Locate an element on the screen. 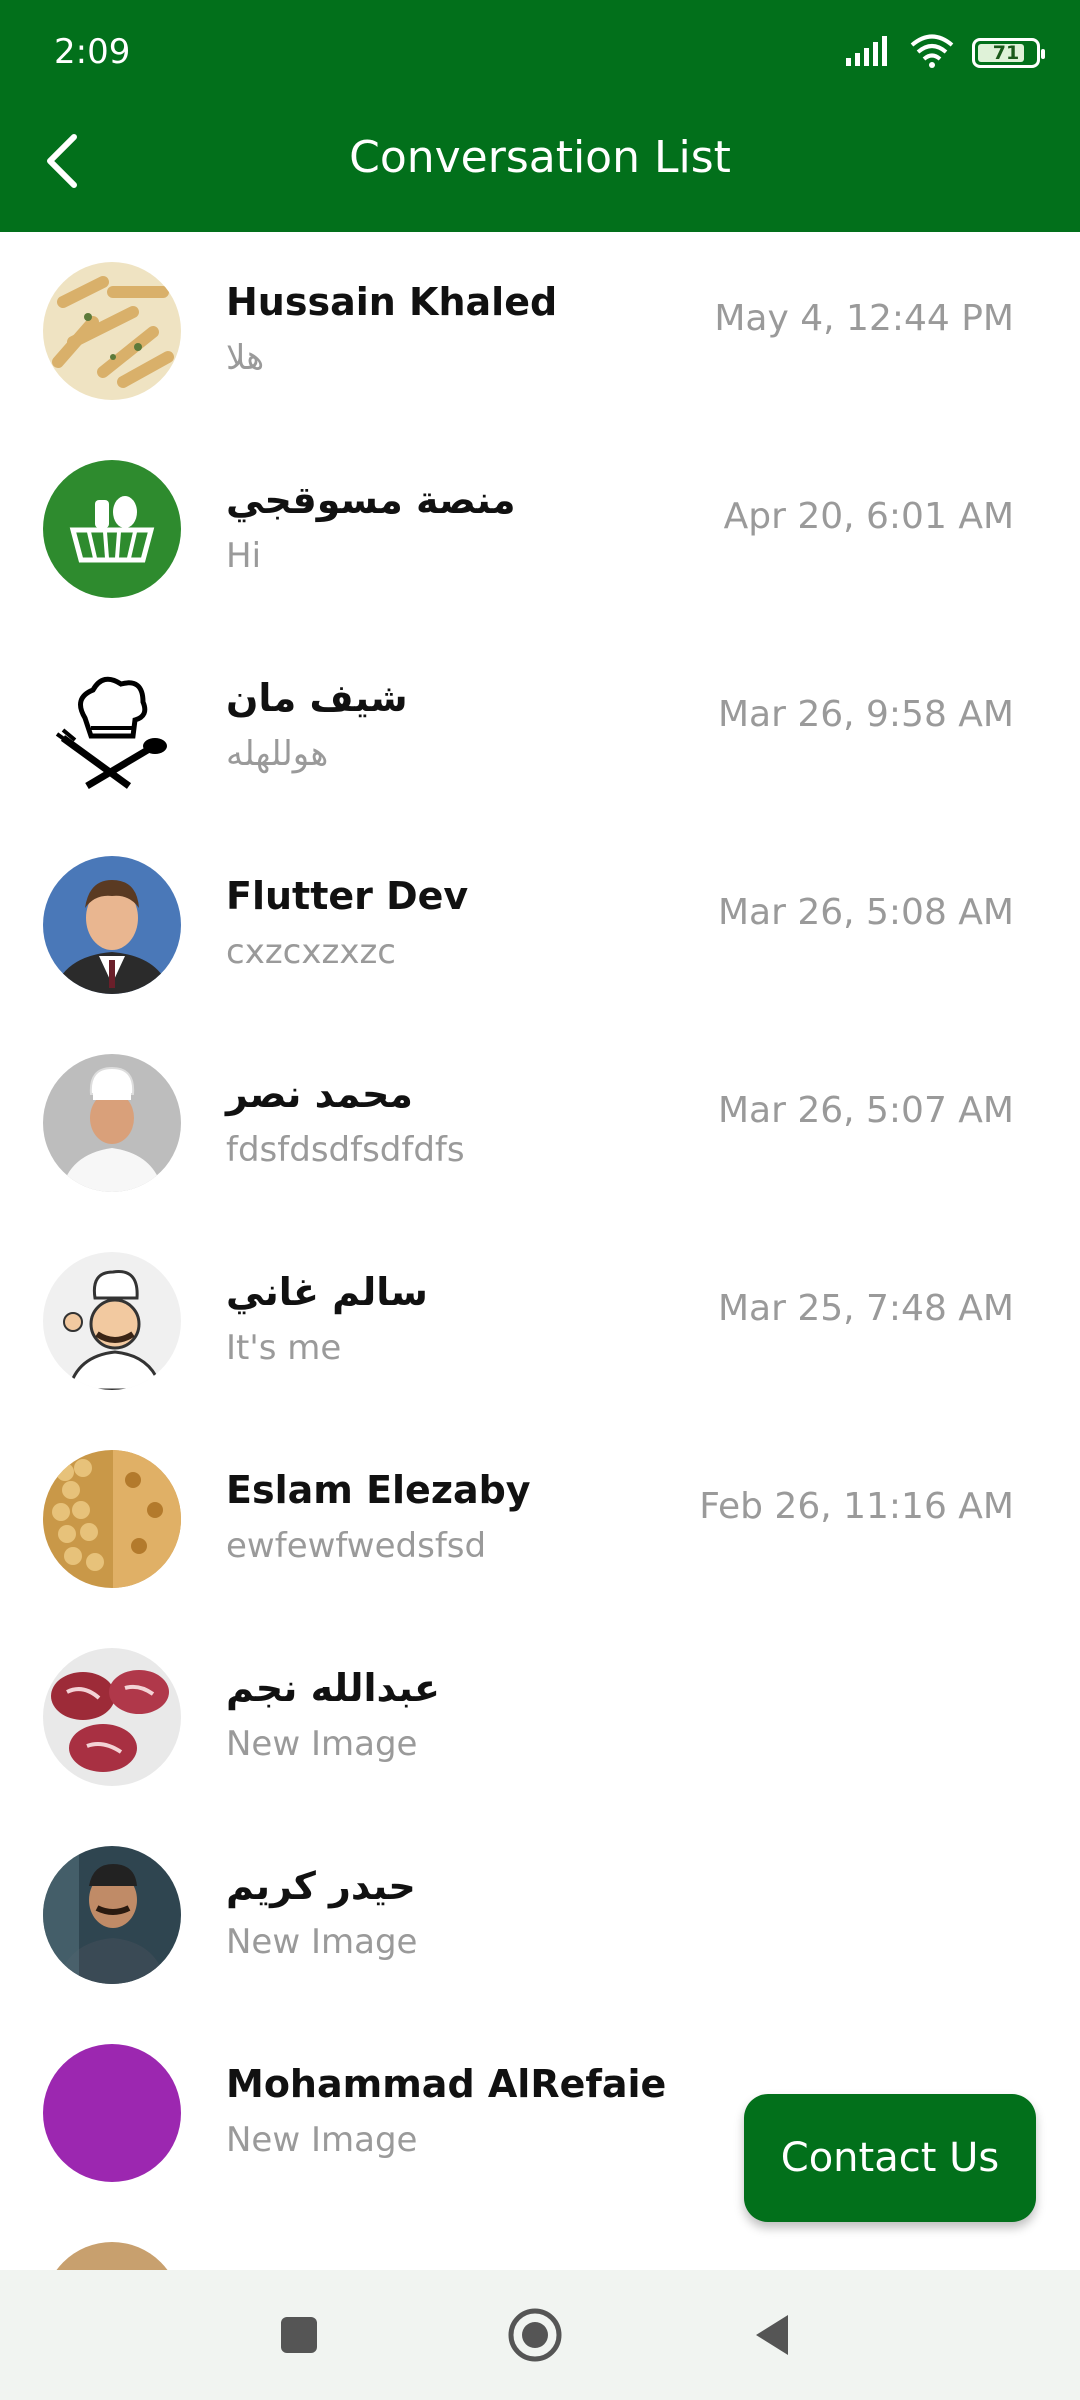  message-time: May 4, 12:44 PM is located at coordinates (864, 318).